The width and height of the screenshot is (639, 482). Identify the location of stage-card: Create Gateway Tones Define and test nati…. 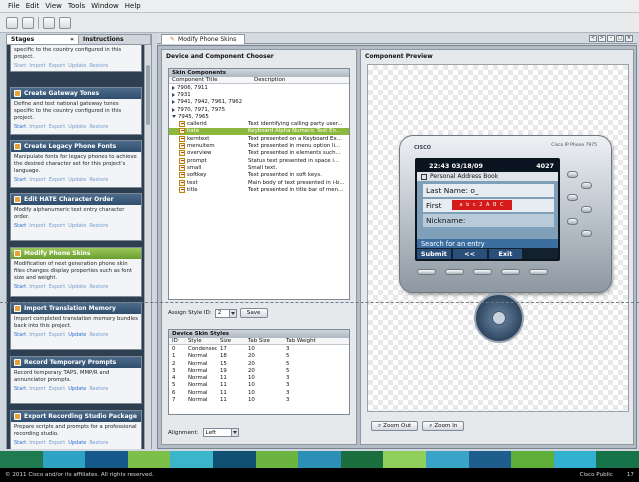
(76, 111).